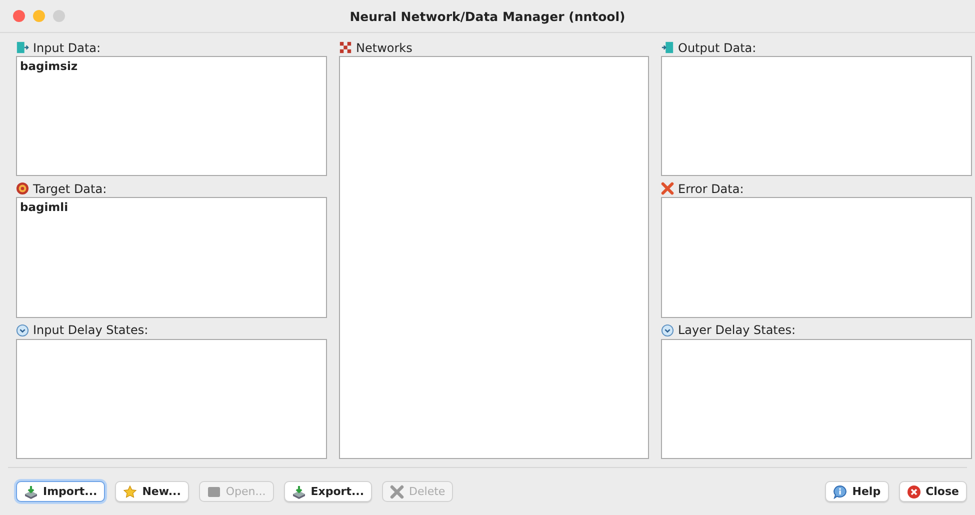 Image resolution: width=975 pixels, height=515 pixels. Describe the element at coordinates (171, 257) in the screenshot. I see `data-list: bagimli` at that location.